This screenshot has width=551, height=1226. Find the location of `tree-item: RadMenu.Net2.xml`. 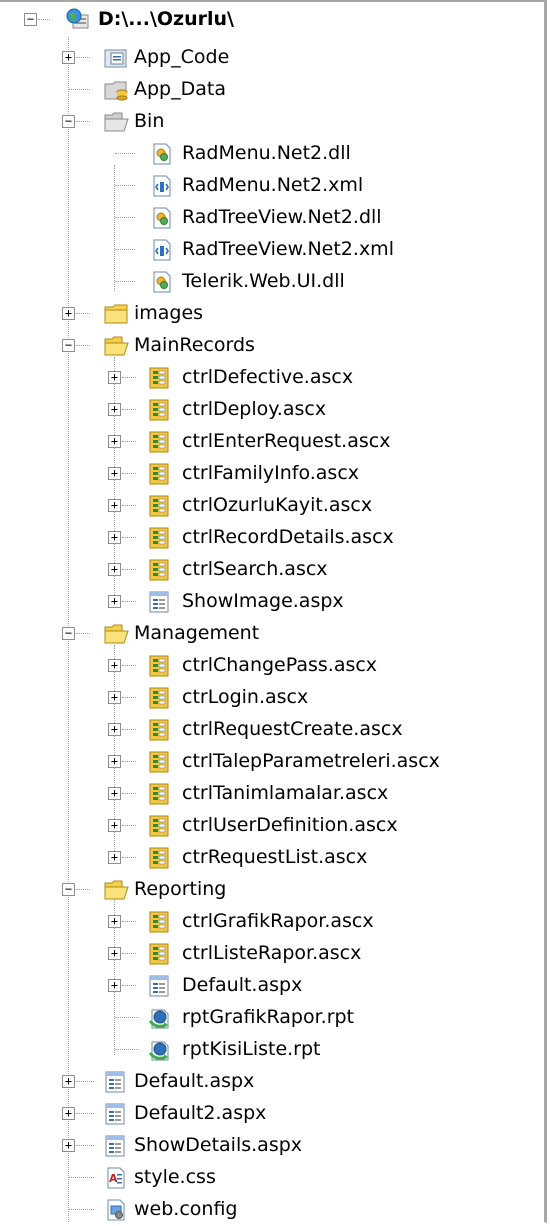

tree-item: RadMenu.Net2.xml is located at coordinates (270, 186).